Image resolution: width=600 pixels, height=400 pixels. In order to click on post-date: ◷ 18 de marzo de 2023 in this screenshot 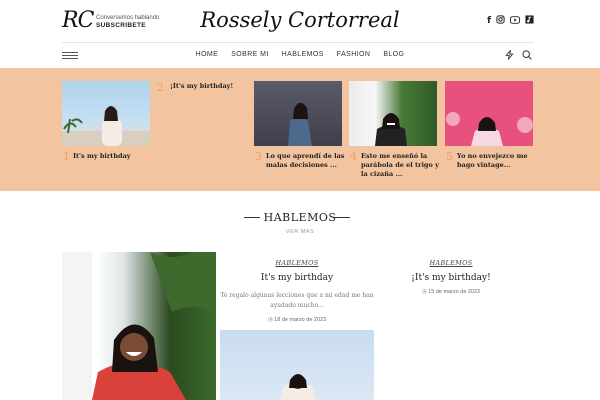, I will do `click(297, 320)`.